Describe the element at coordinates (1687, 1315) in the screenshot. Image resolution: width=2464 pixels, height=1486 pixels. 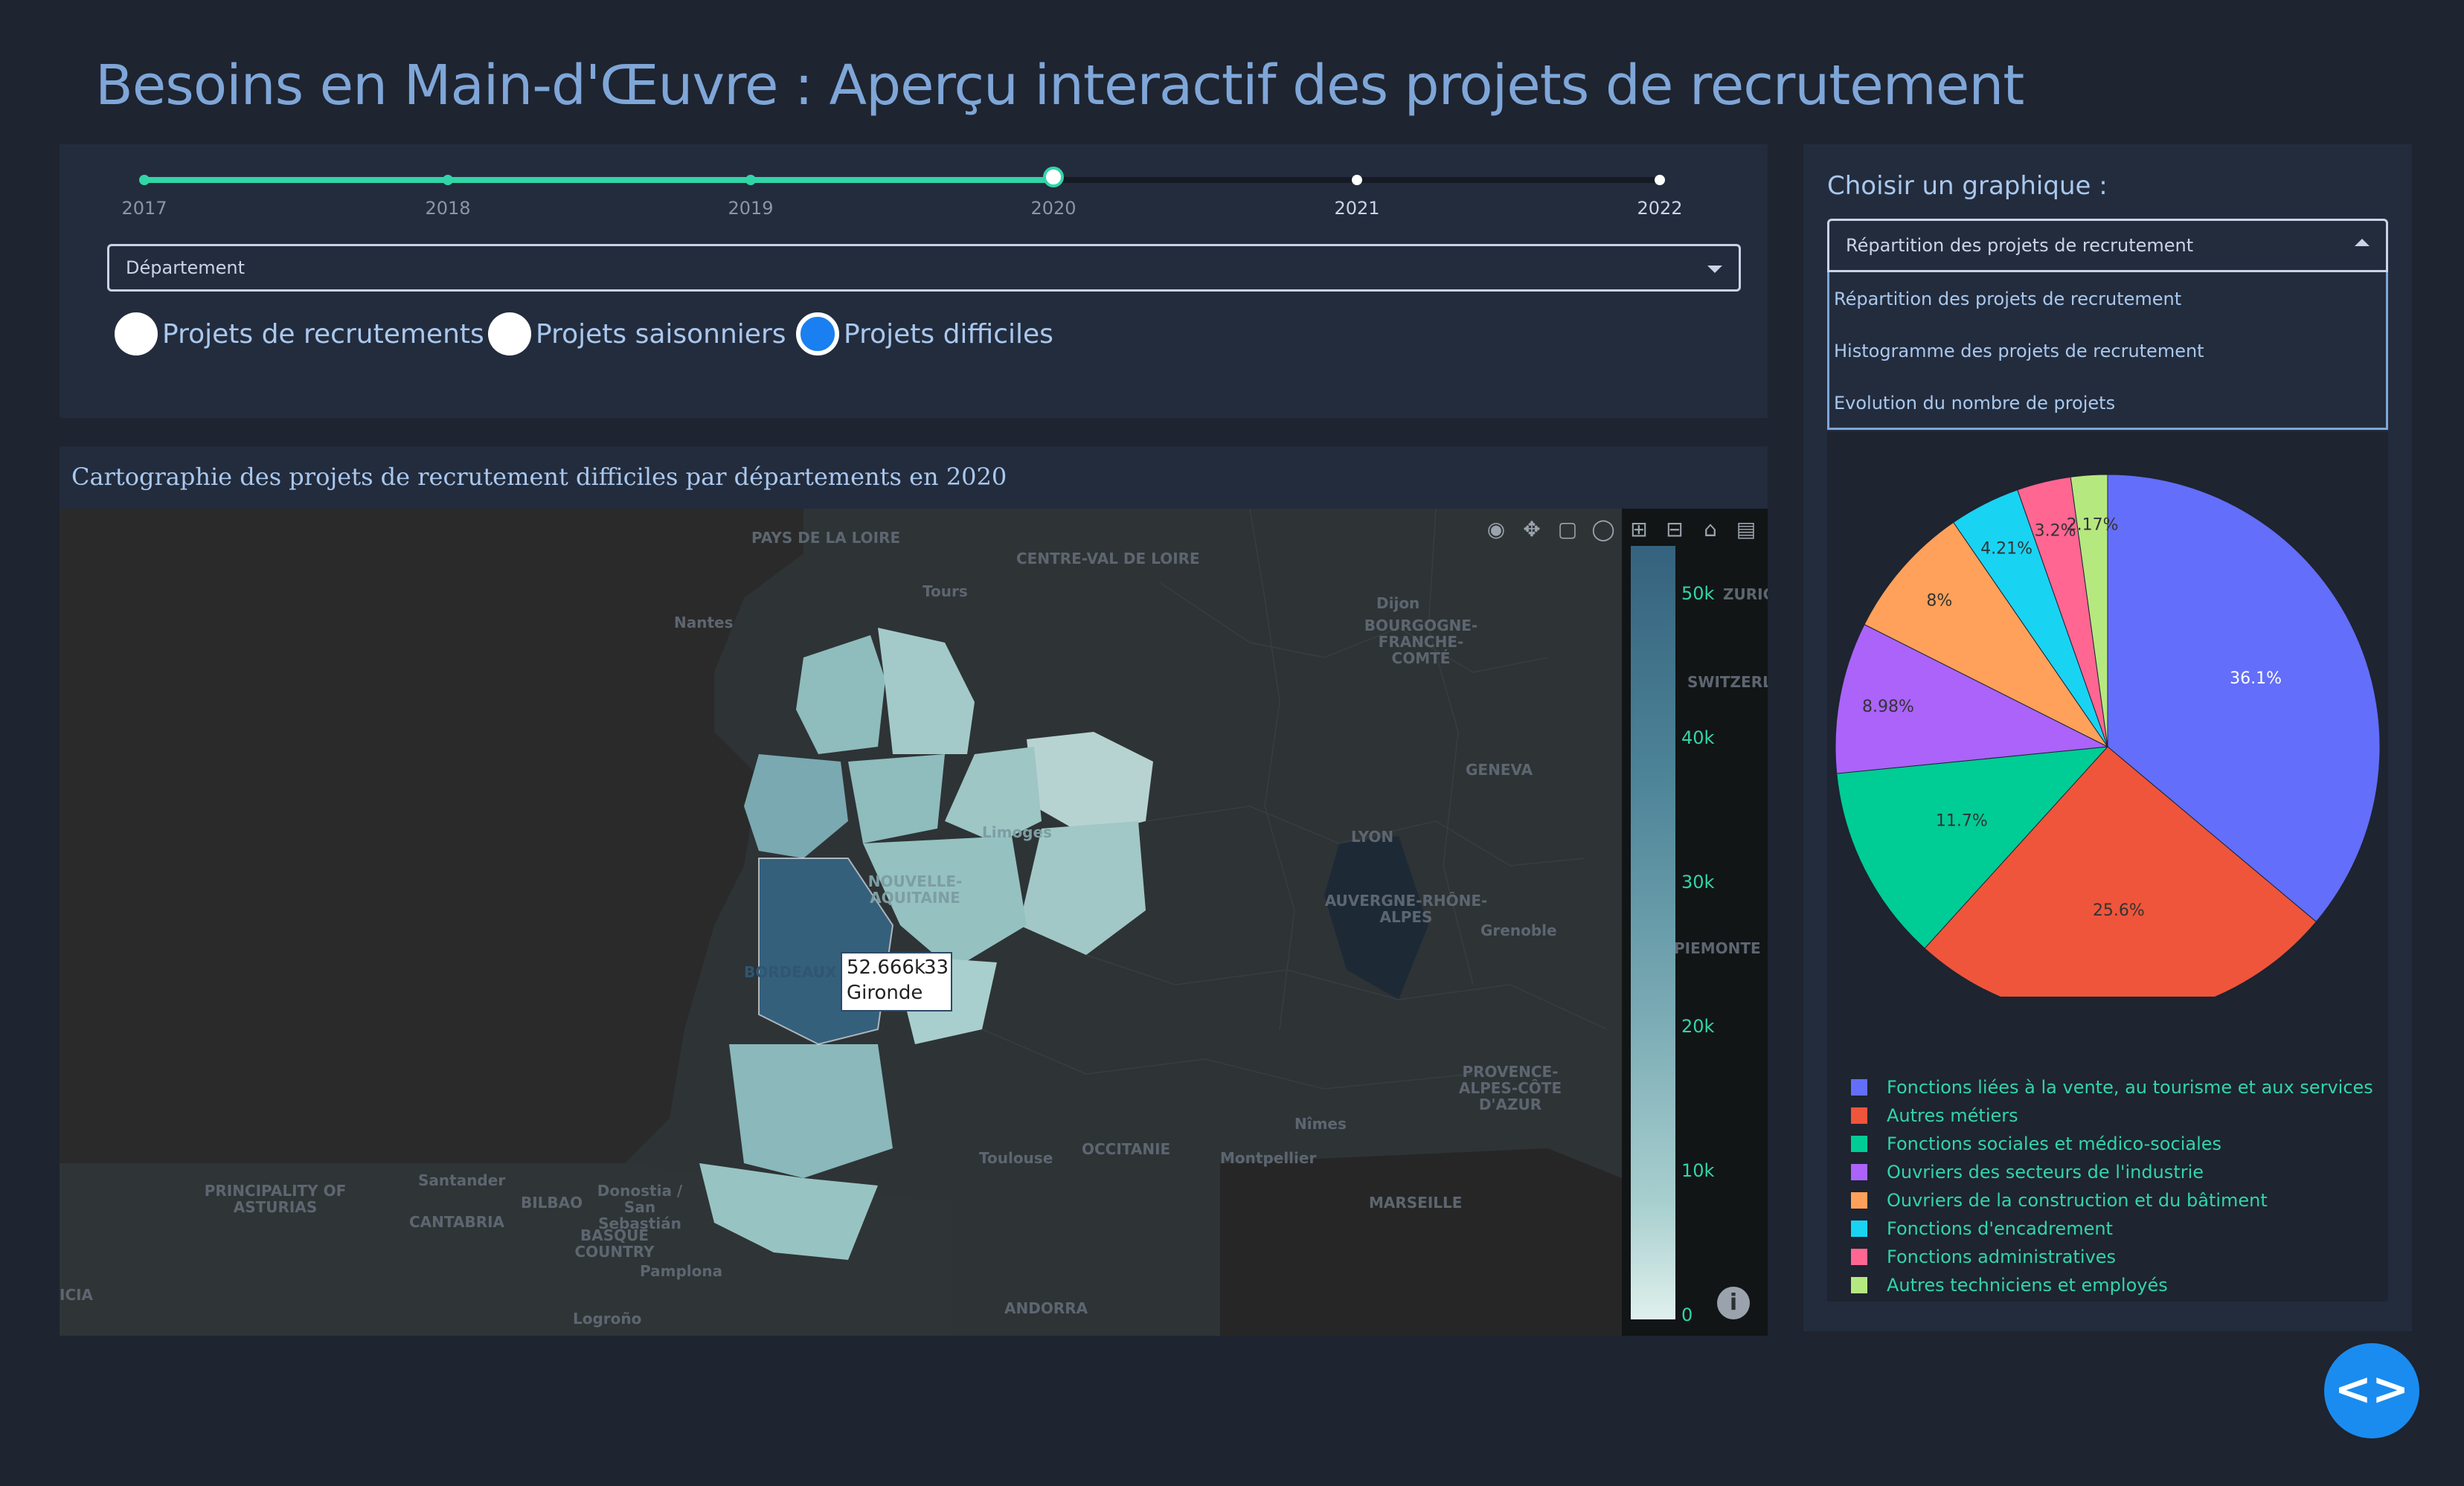
I see `colorbar-tick: 0` at that location.